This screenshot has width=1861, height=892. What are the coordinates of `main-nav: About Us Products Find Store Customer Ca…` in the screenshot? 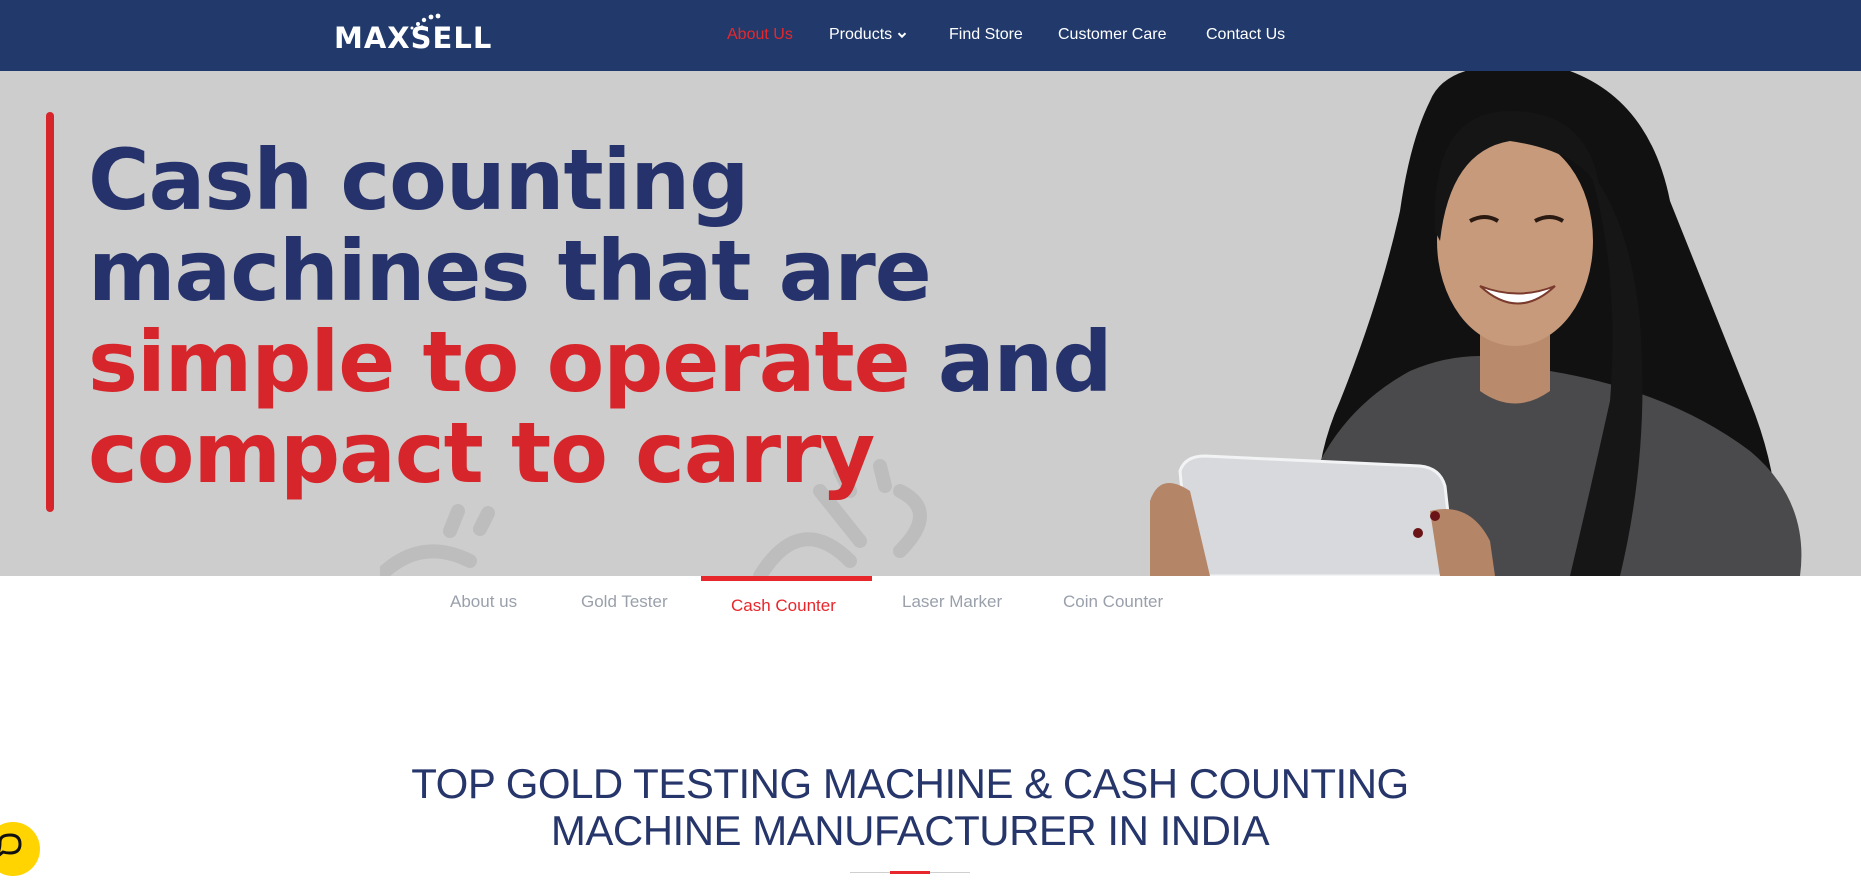 It's located at (930, 35).